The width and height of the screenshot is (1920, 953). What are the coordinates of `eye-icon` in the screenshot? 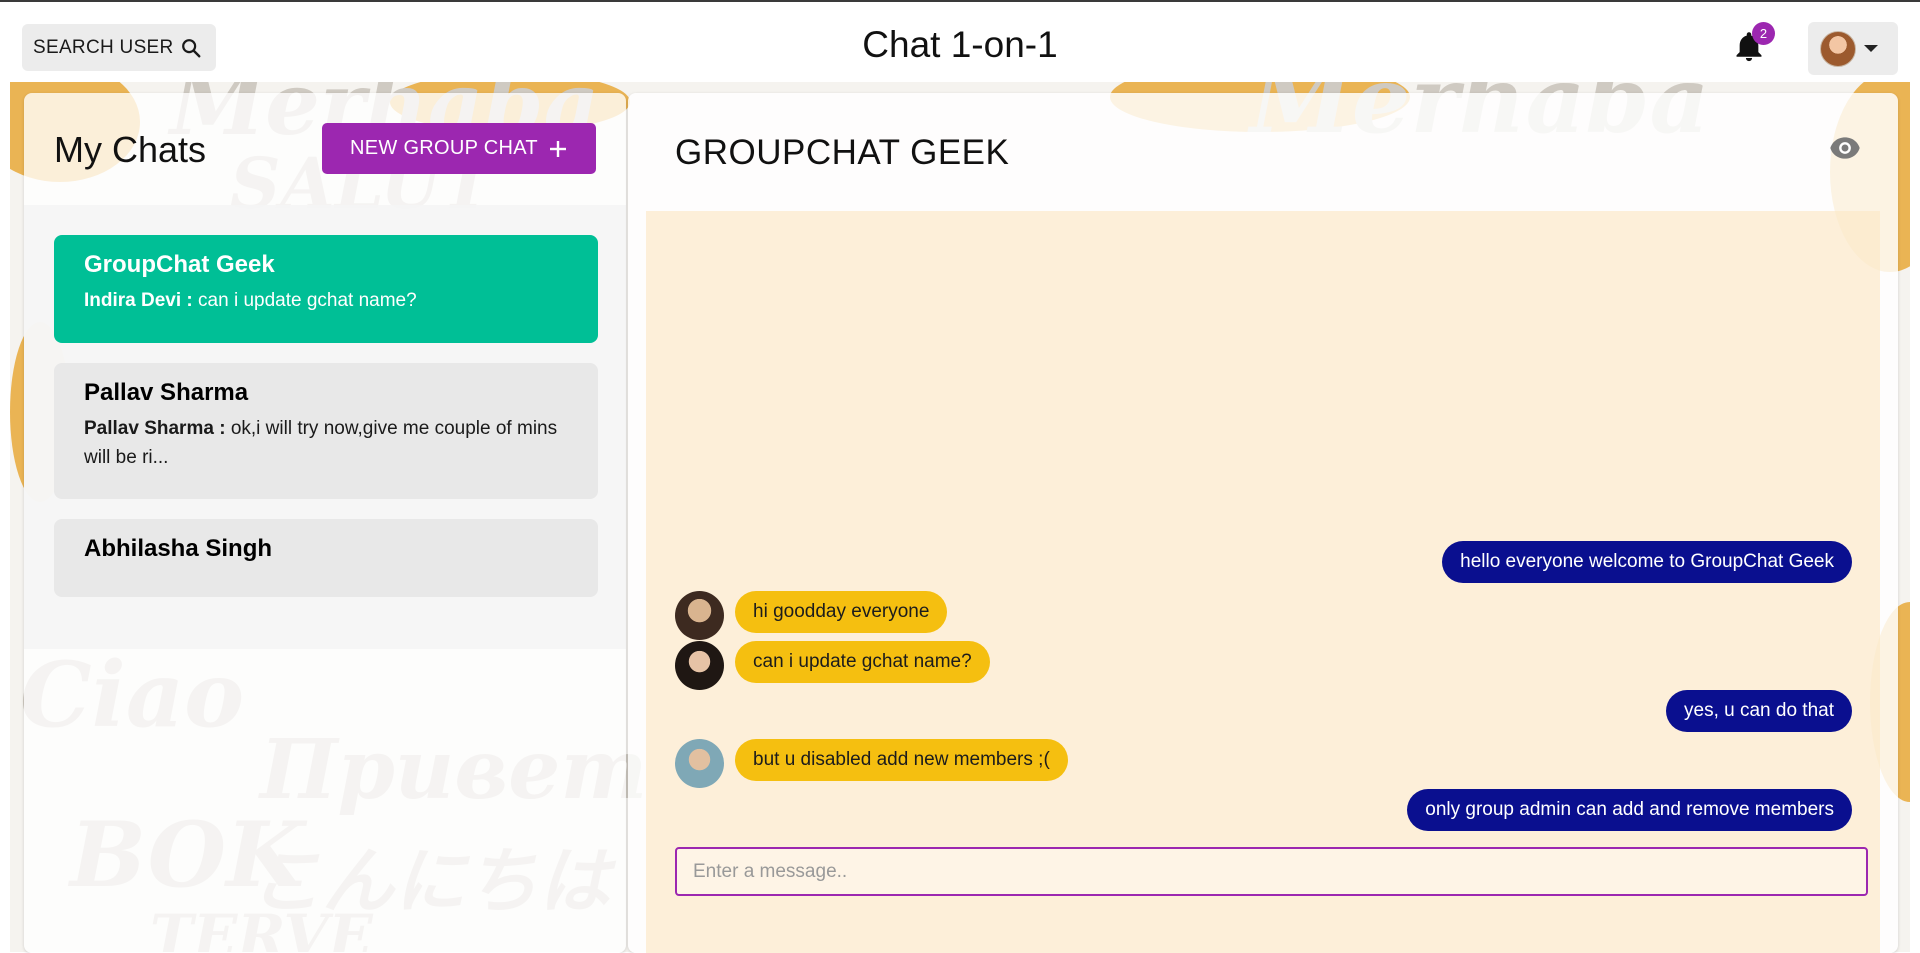 It's located at (1845, 148).